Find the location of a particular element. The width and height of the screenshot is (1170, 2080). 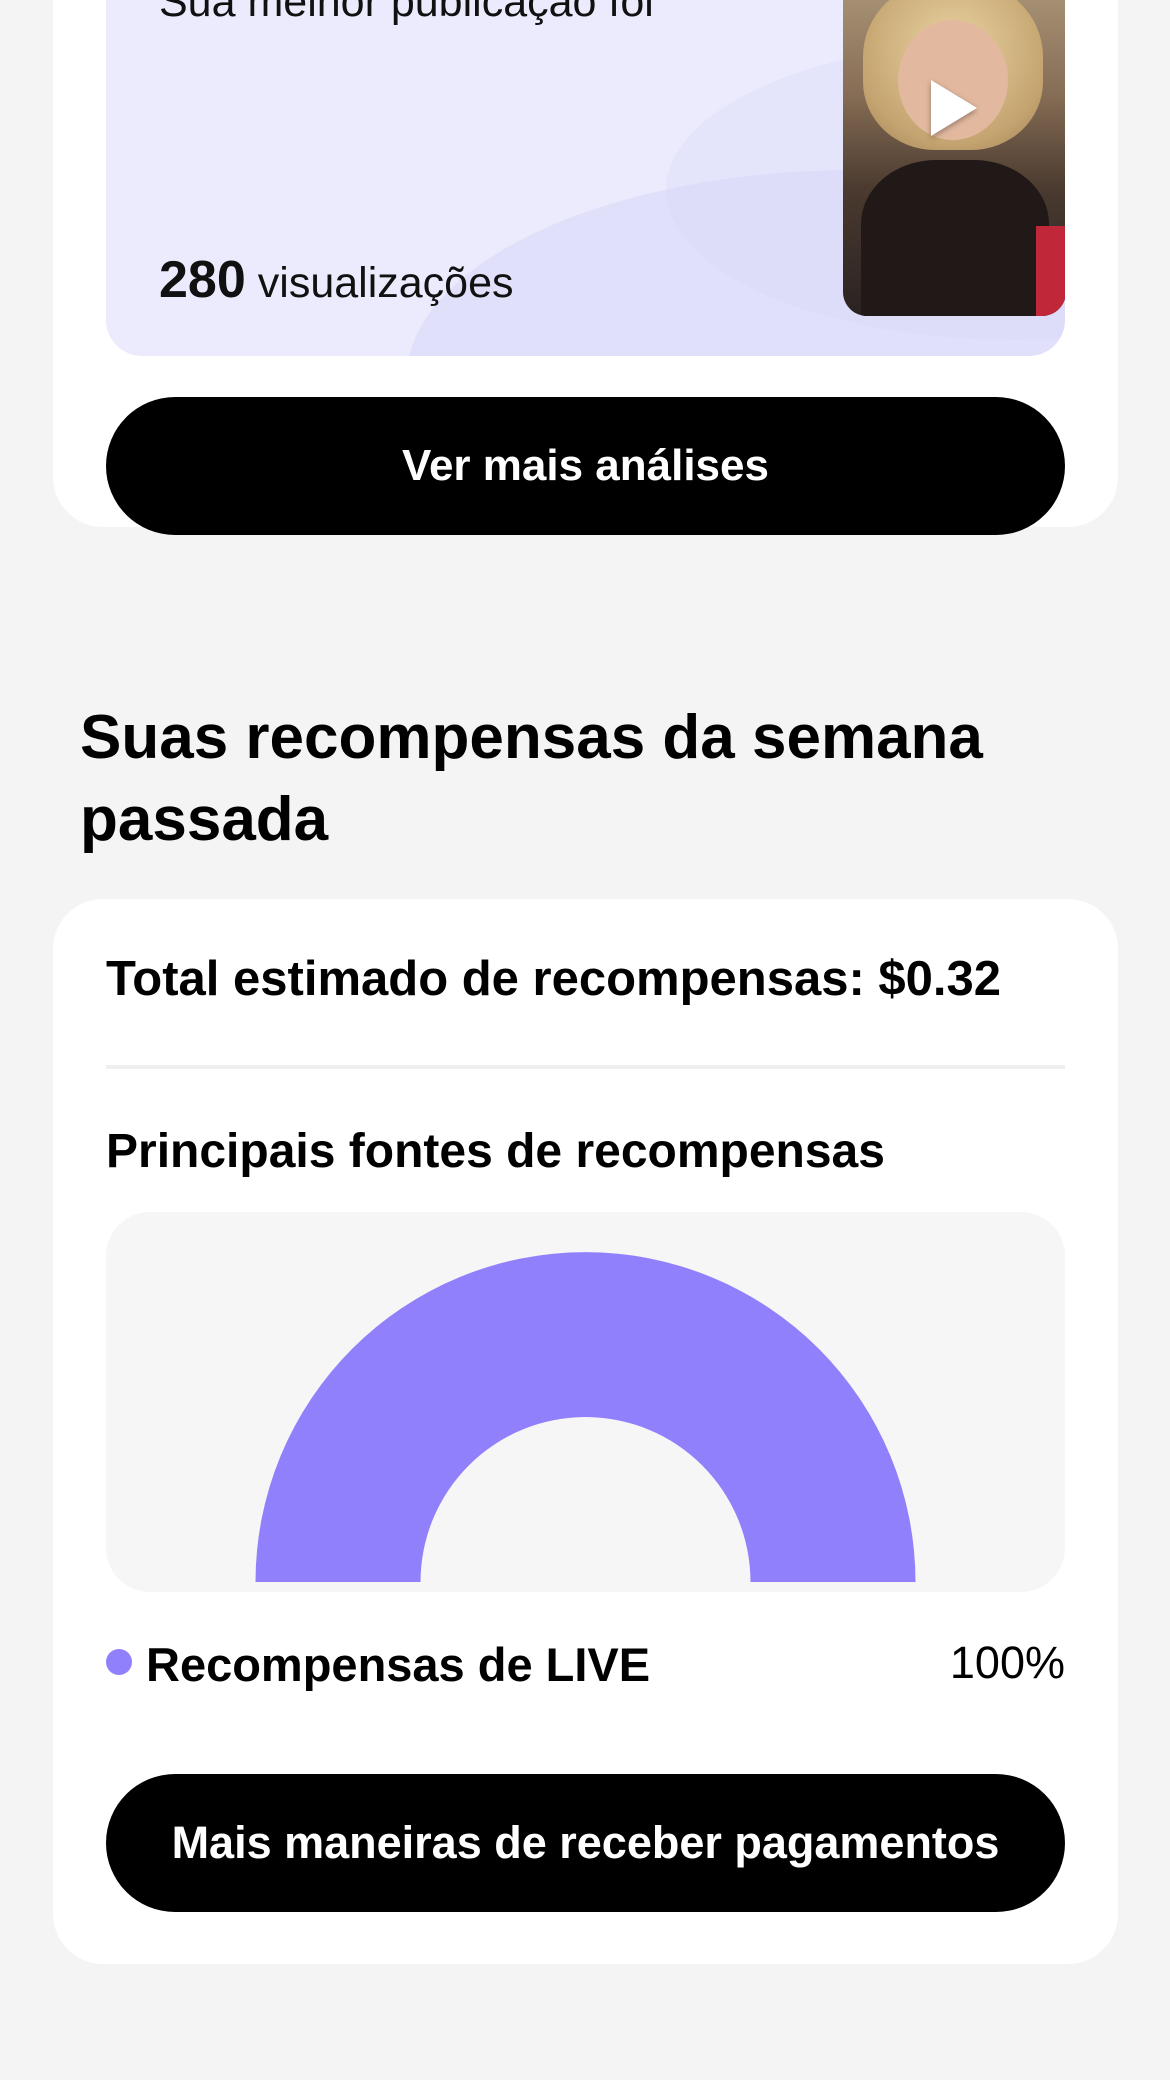

donut-slice-recompensas-de-live is located at coordinates (585, 1417).